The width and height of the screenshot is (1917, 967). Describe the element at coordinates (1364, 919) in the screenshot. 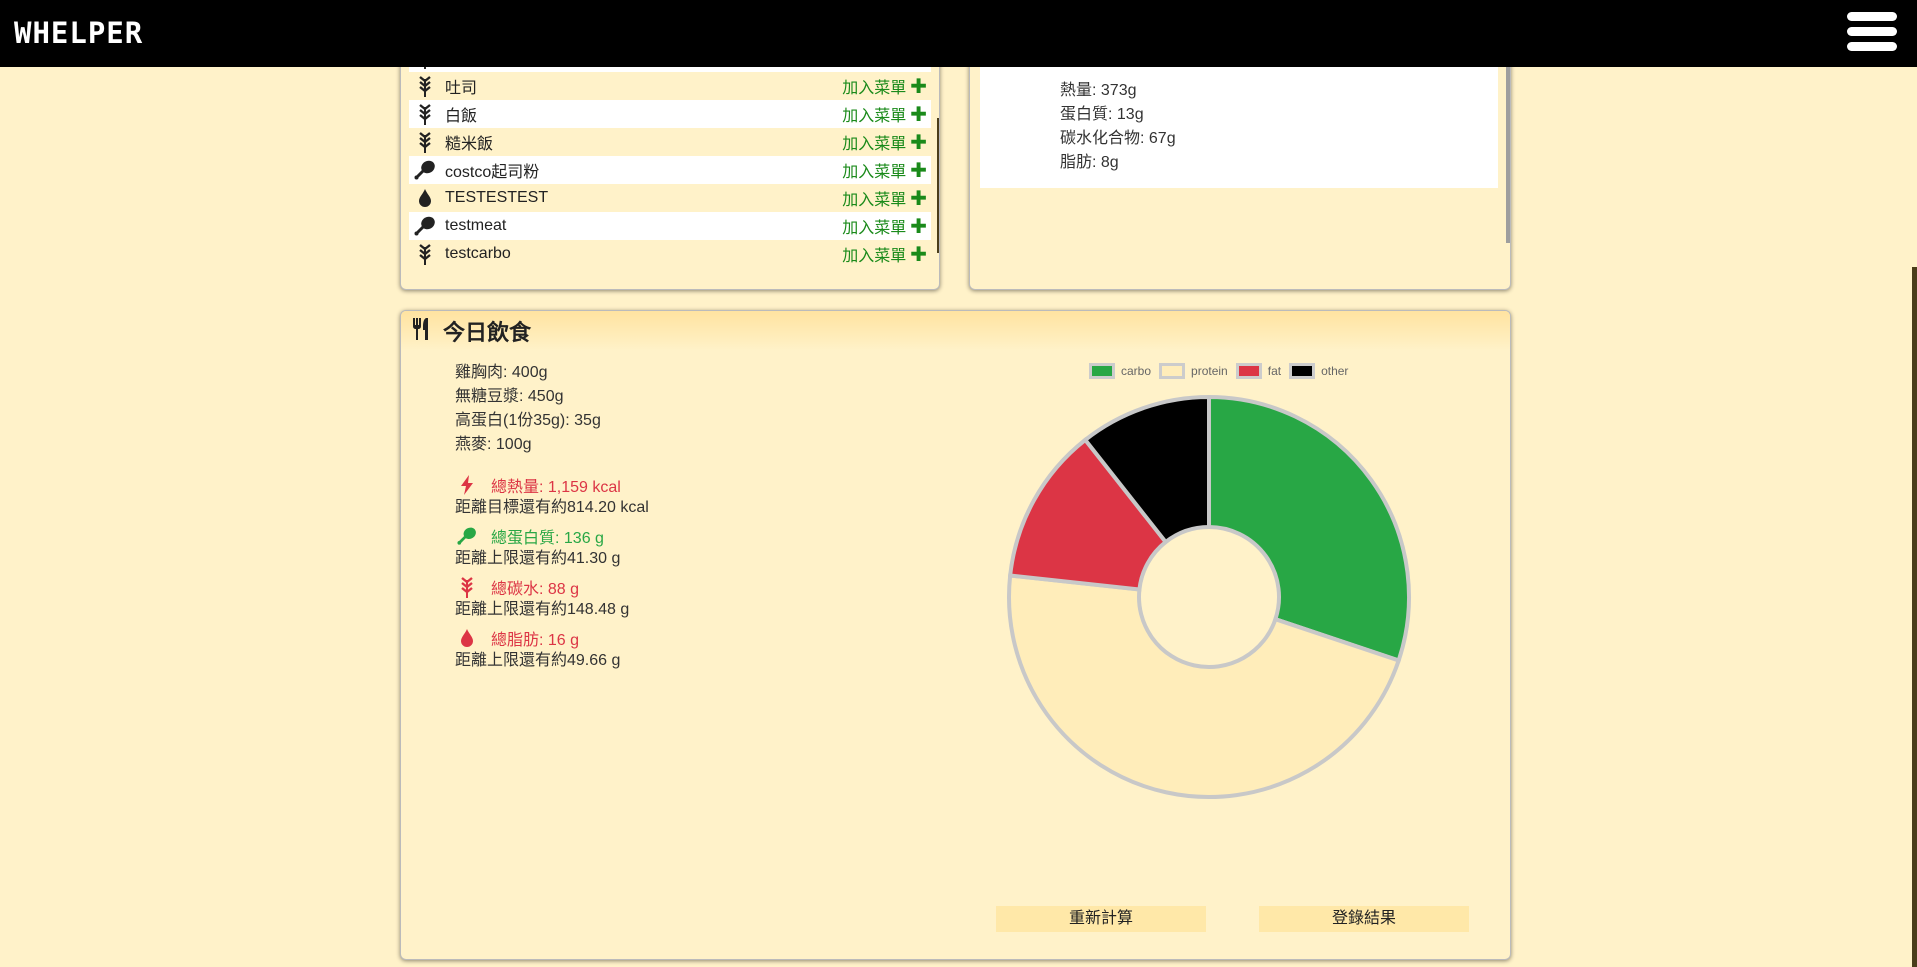

I see `submit-result-button: 登錄結果` at that location.